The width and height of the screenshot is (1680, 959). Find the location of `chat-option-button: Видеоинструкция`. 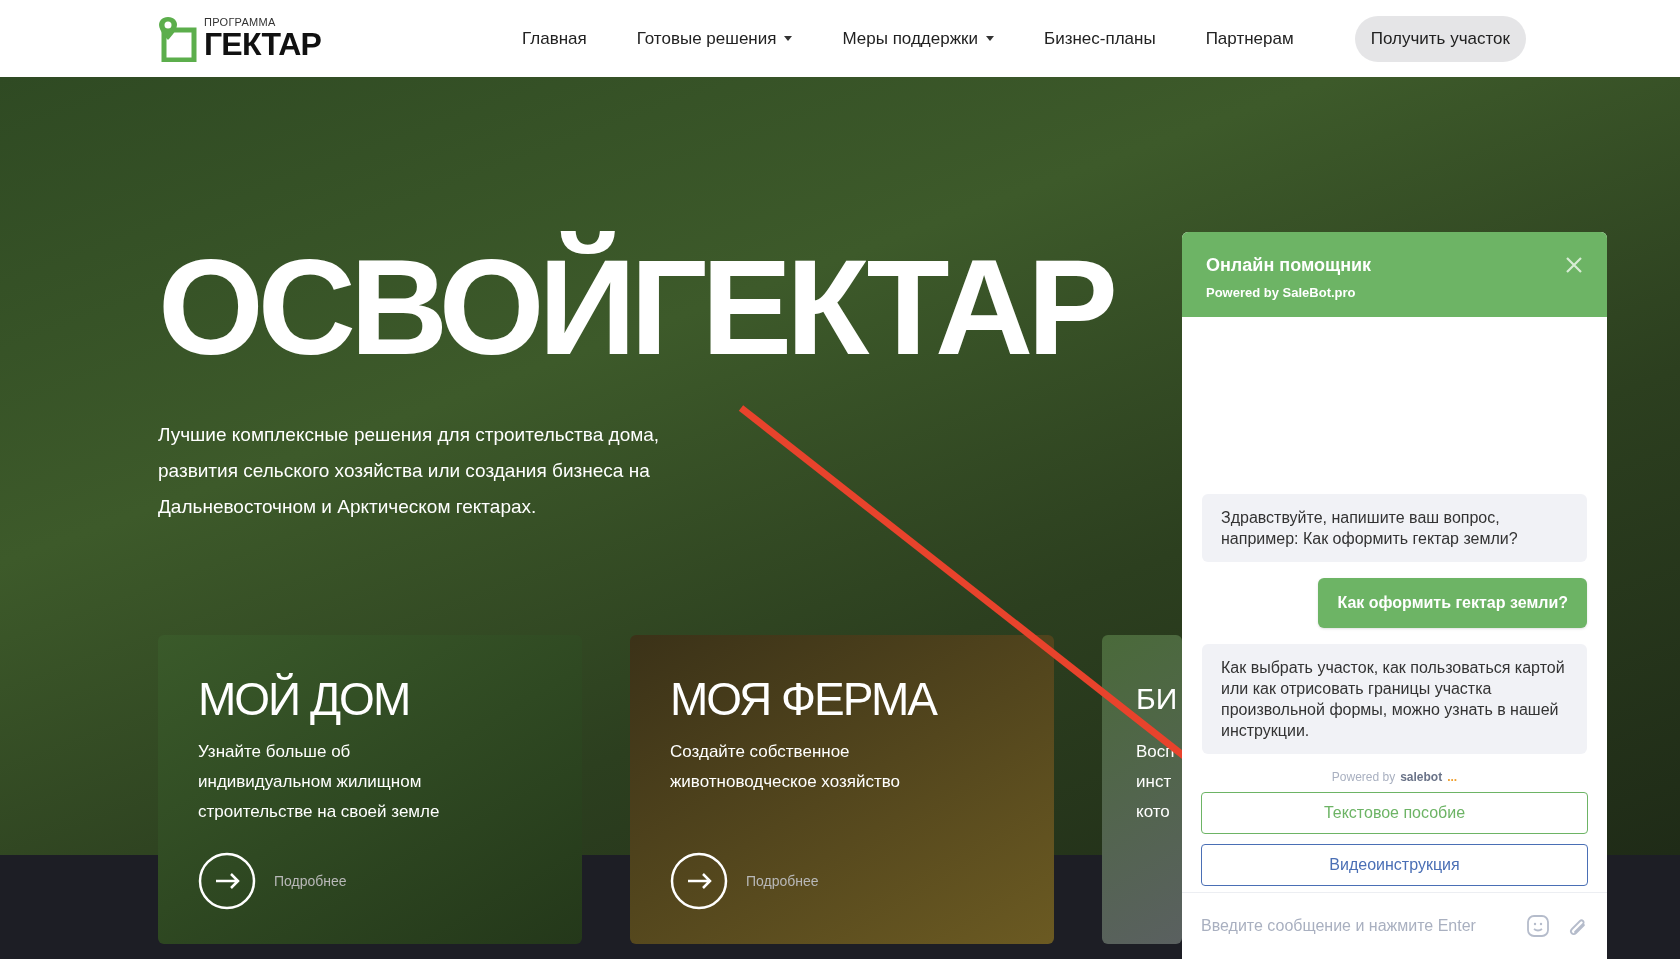

chat-option-button: Видеоинструкция is located at coordinates (1394, 865).